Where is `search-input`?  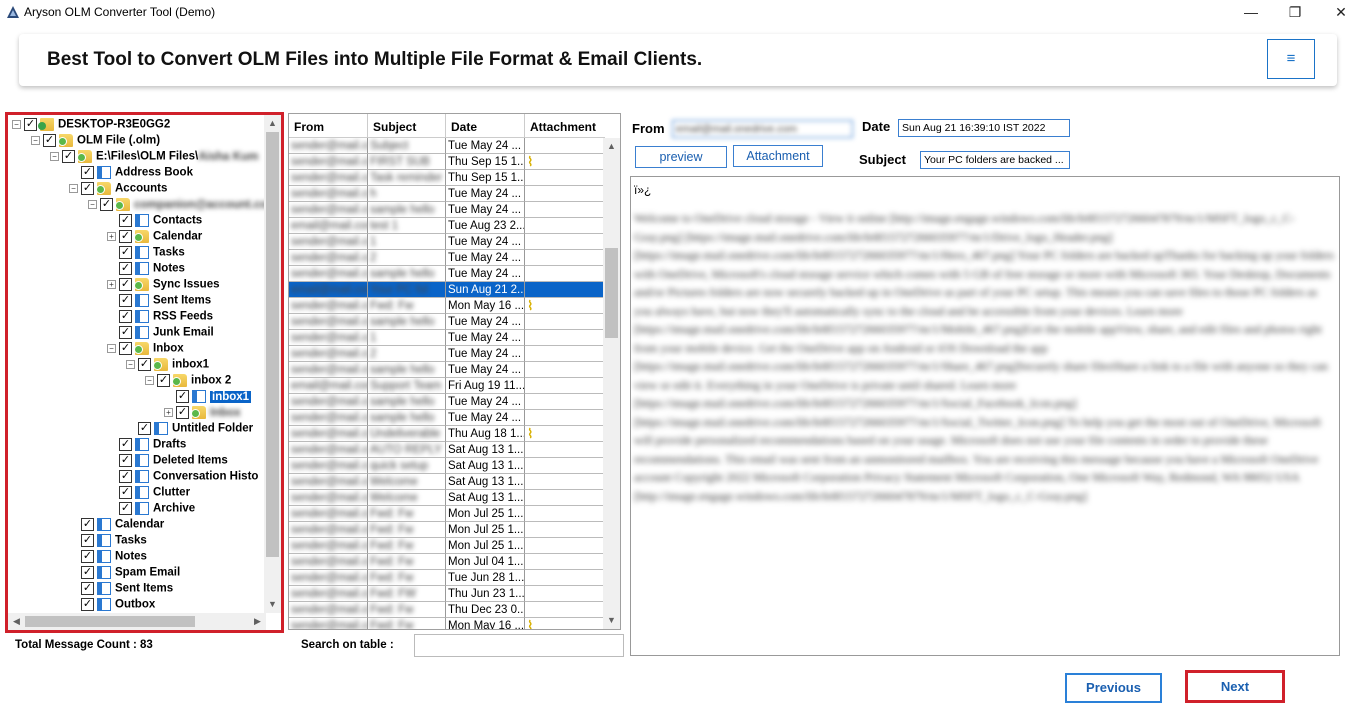
search-input is located at coordinates (519, 645).